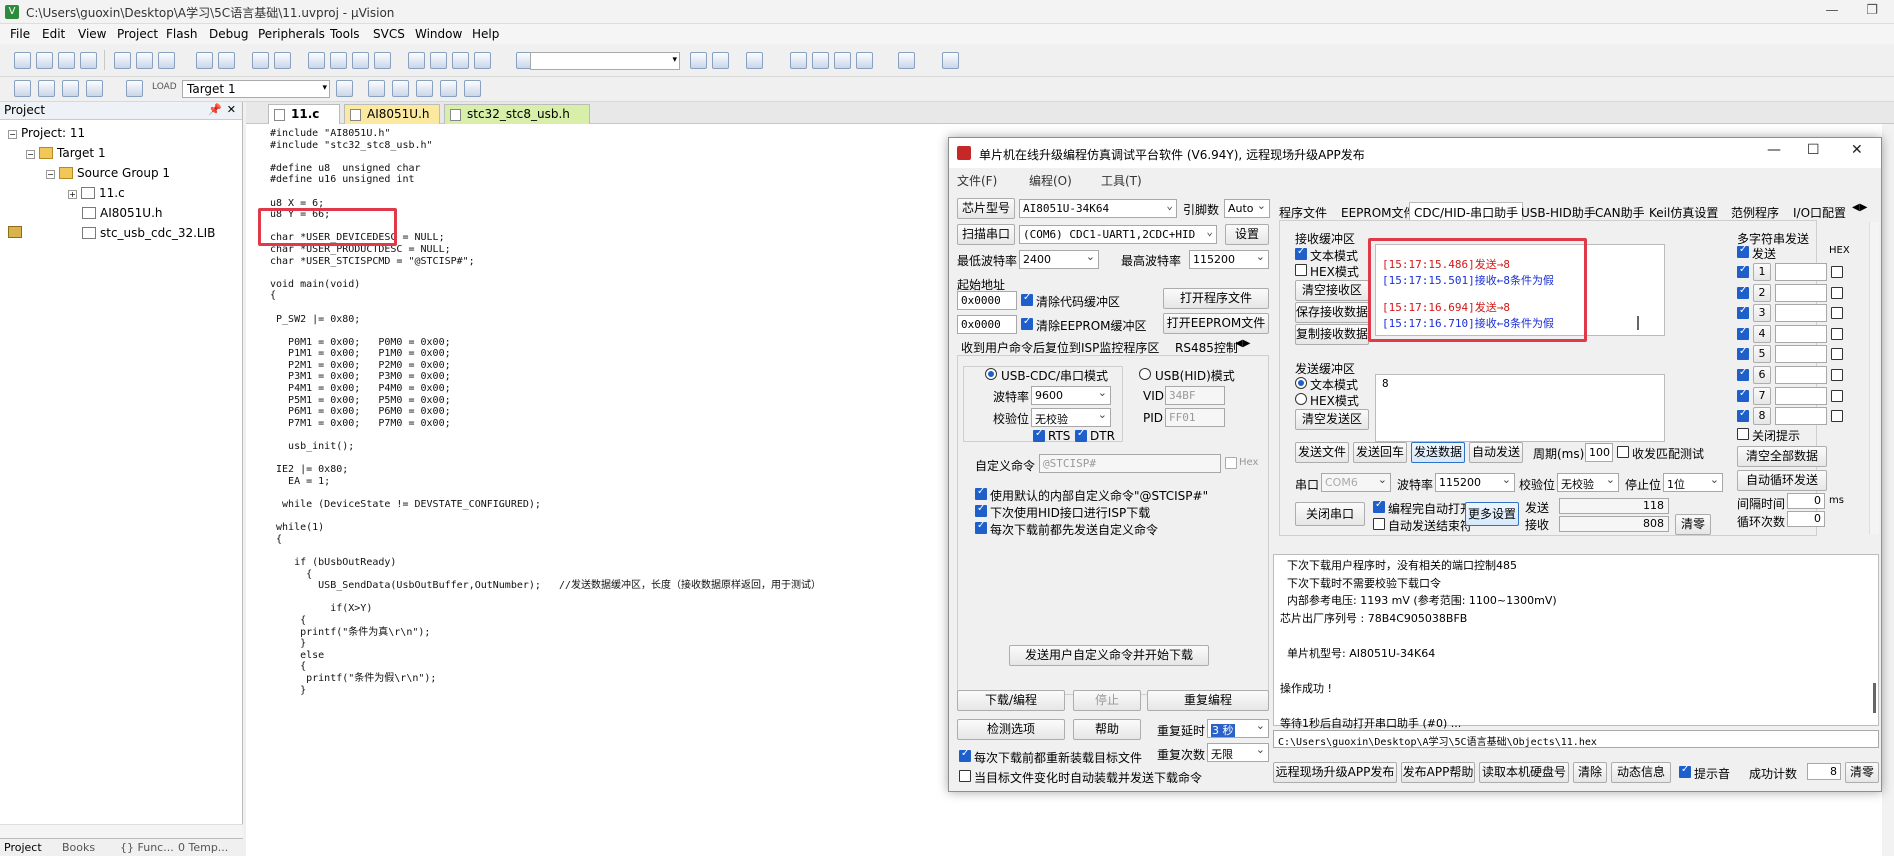  Describe the element at coordinates (986, 234) in the screenshot. I see `scan-port-button: 扫描串口` at that location.